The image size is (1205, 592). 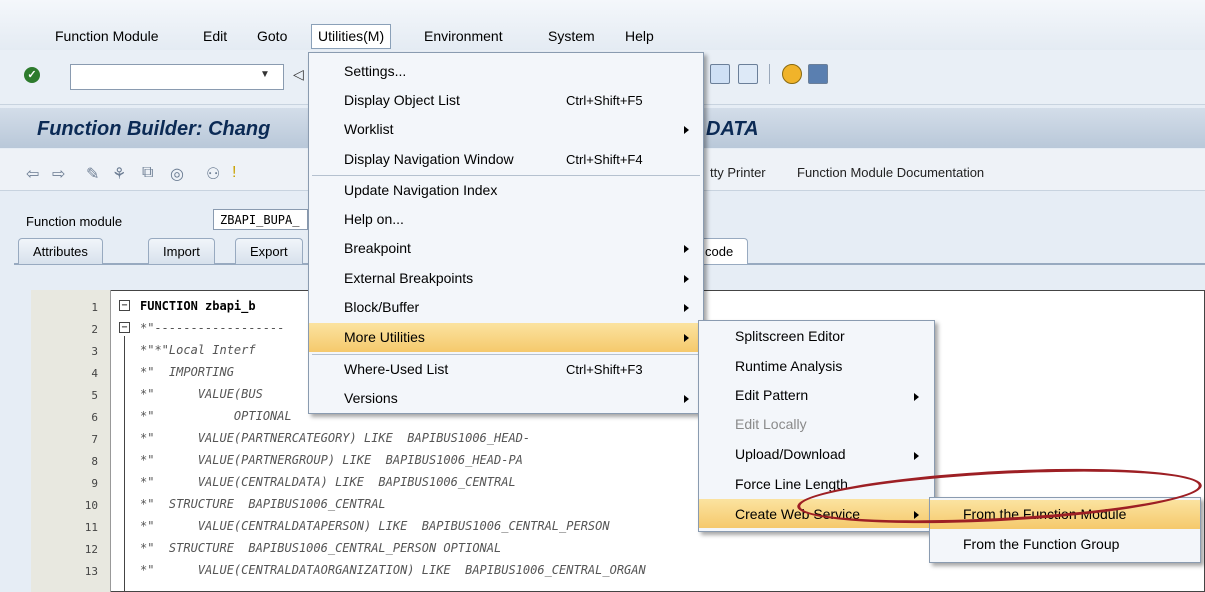 I want to click on line-number: 8, so click(x=94, y=461).